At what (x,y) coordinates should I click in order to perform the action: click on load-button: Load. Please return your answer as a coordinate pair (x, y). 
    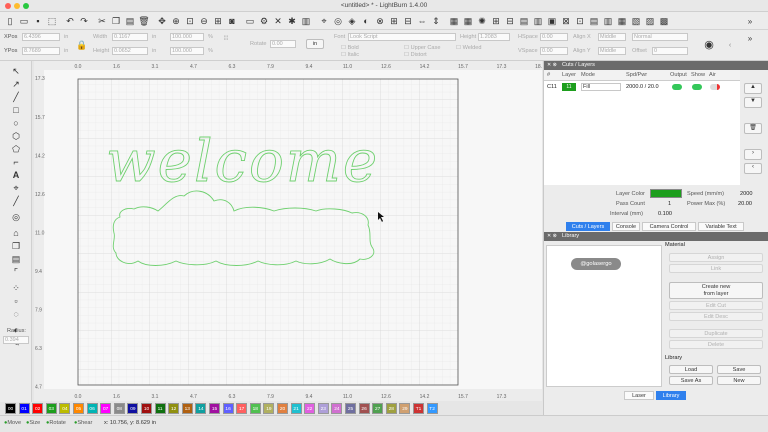
    Looking at the image, I should click on (691, 369).